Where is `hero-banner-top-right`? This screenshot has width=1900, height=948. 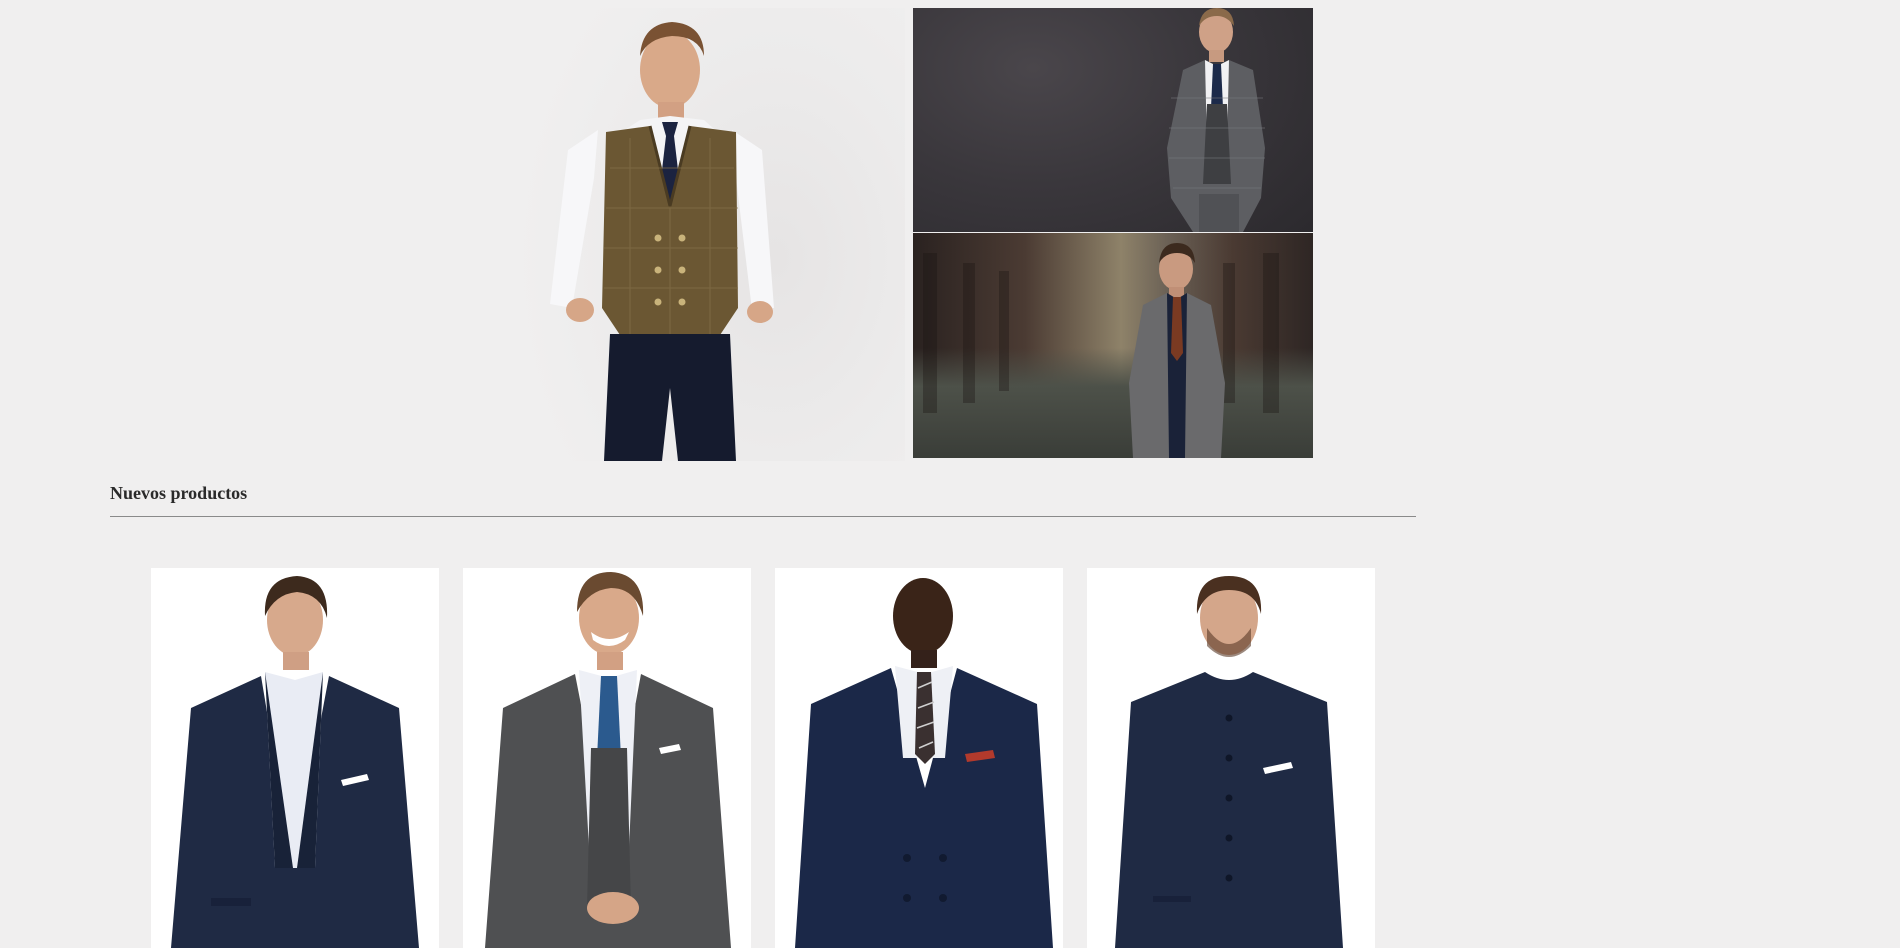 hero-banner-top-right is located at coordinates (1113, 120).